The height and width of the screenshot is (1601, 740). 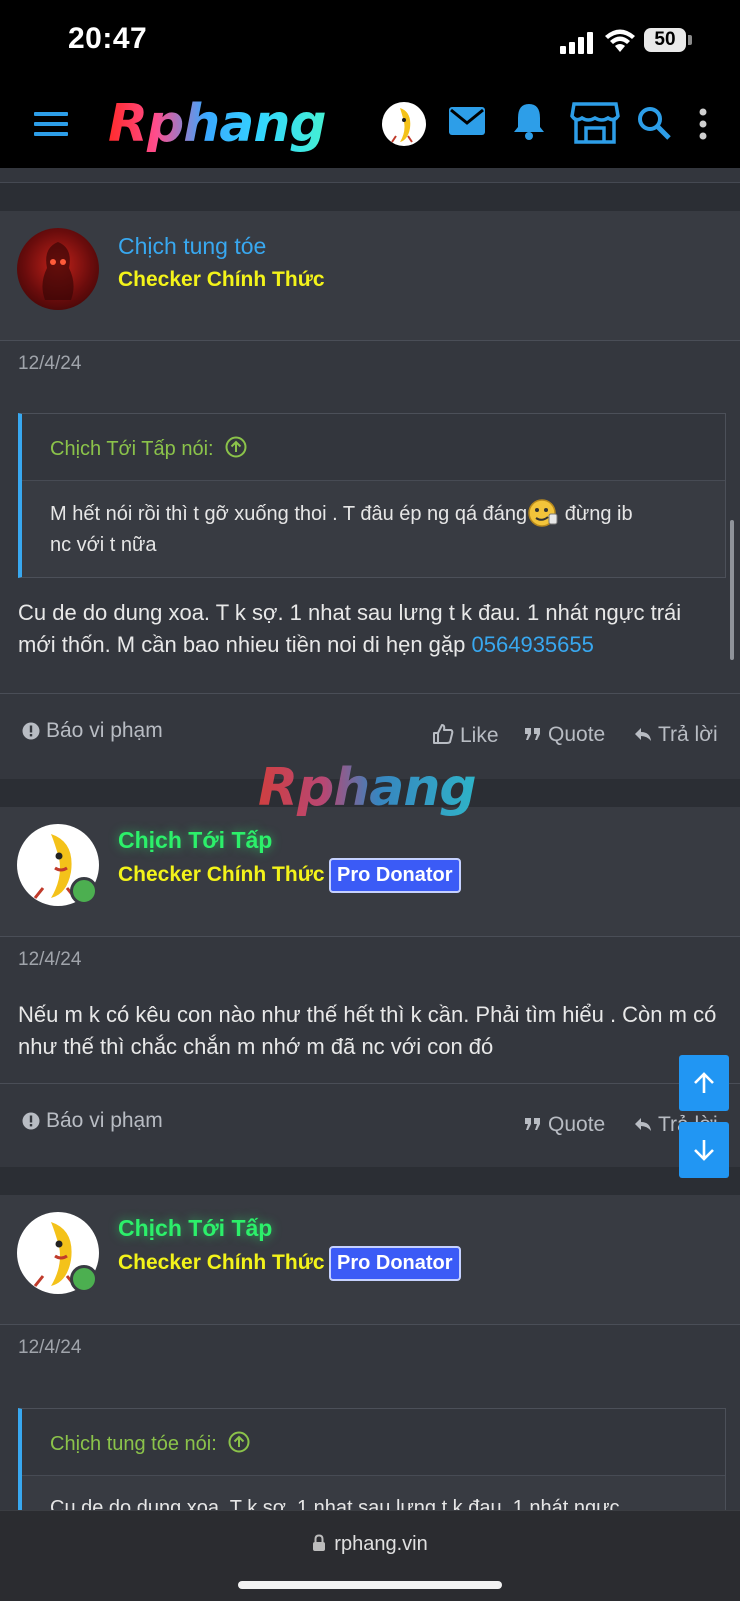 What do you see at coordinates (52, 124) in the screenshot?
I see `menu-icon` at bounding box center [52, 124].